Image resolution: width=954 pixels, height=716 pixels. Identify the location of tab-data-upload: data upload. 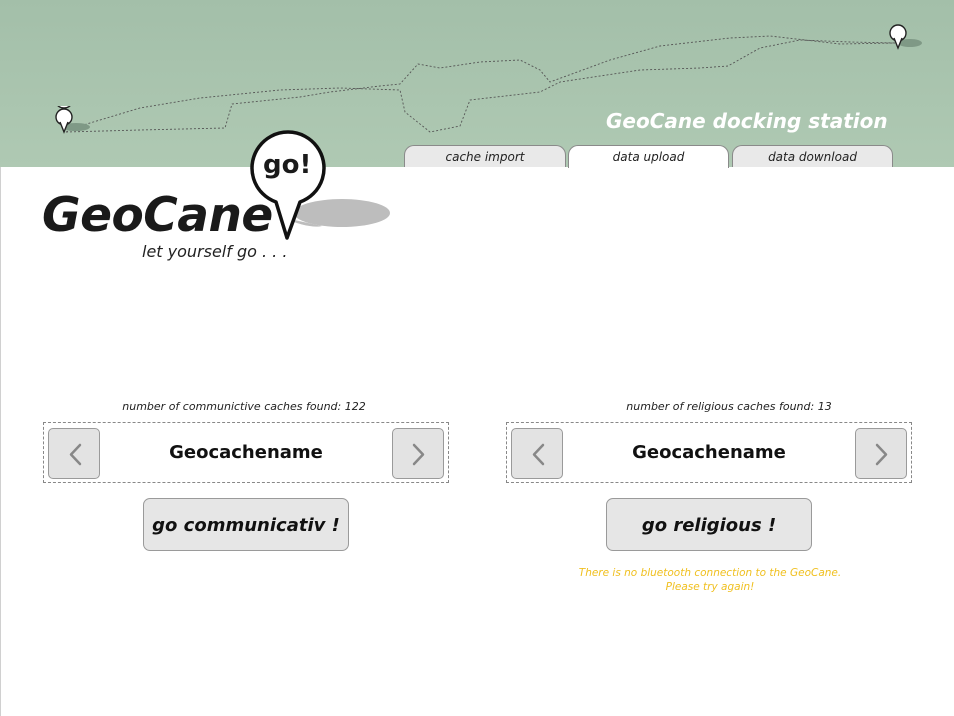
(648, 156).